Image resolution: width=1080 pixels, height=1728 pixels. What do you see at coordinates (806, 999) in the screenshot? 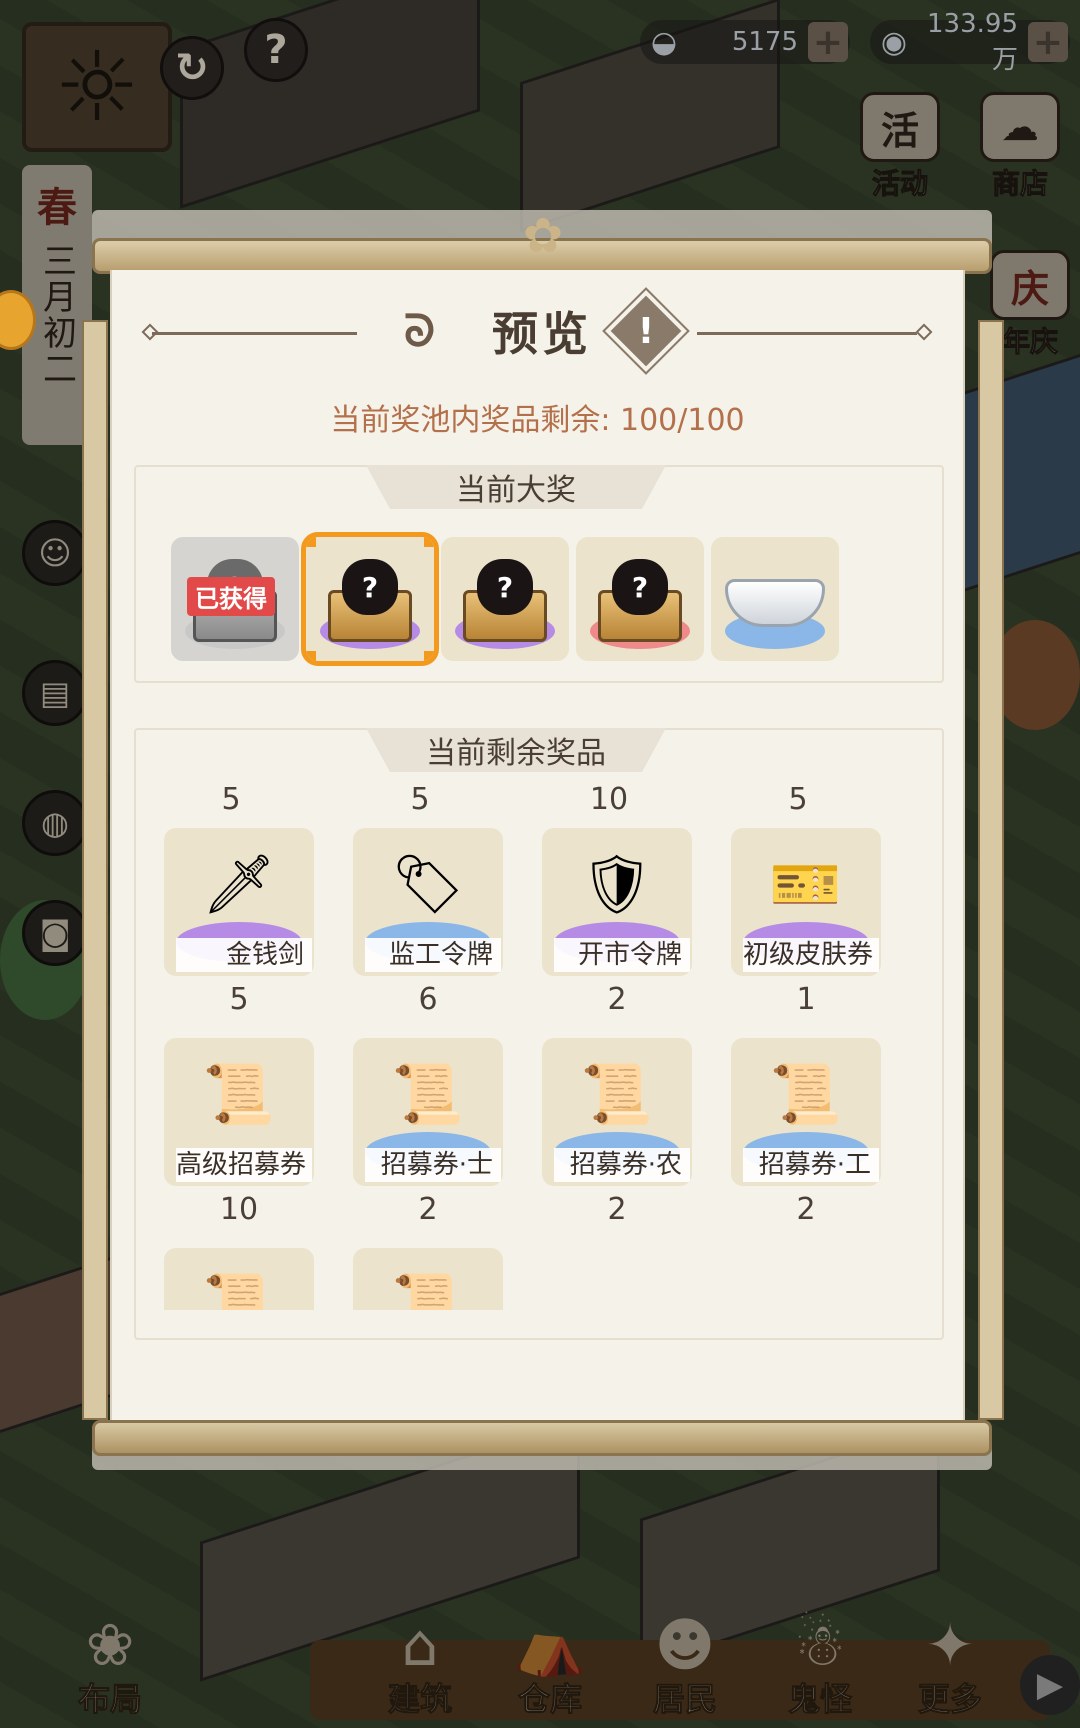
I see `prize-count: 1` at bounding box center [806, 999].